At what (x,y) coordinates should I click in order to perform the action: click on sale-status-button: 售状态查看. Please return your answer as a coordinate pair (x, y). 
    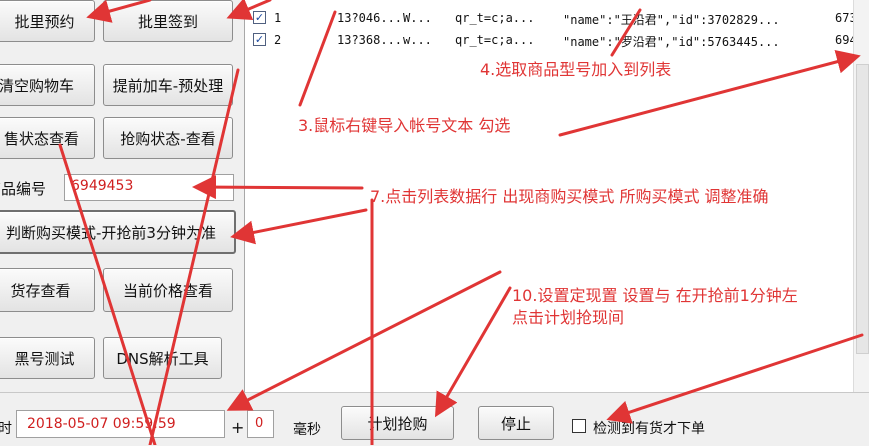
    Looking at the image, I should click on (47, 138).